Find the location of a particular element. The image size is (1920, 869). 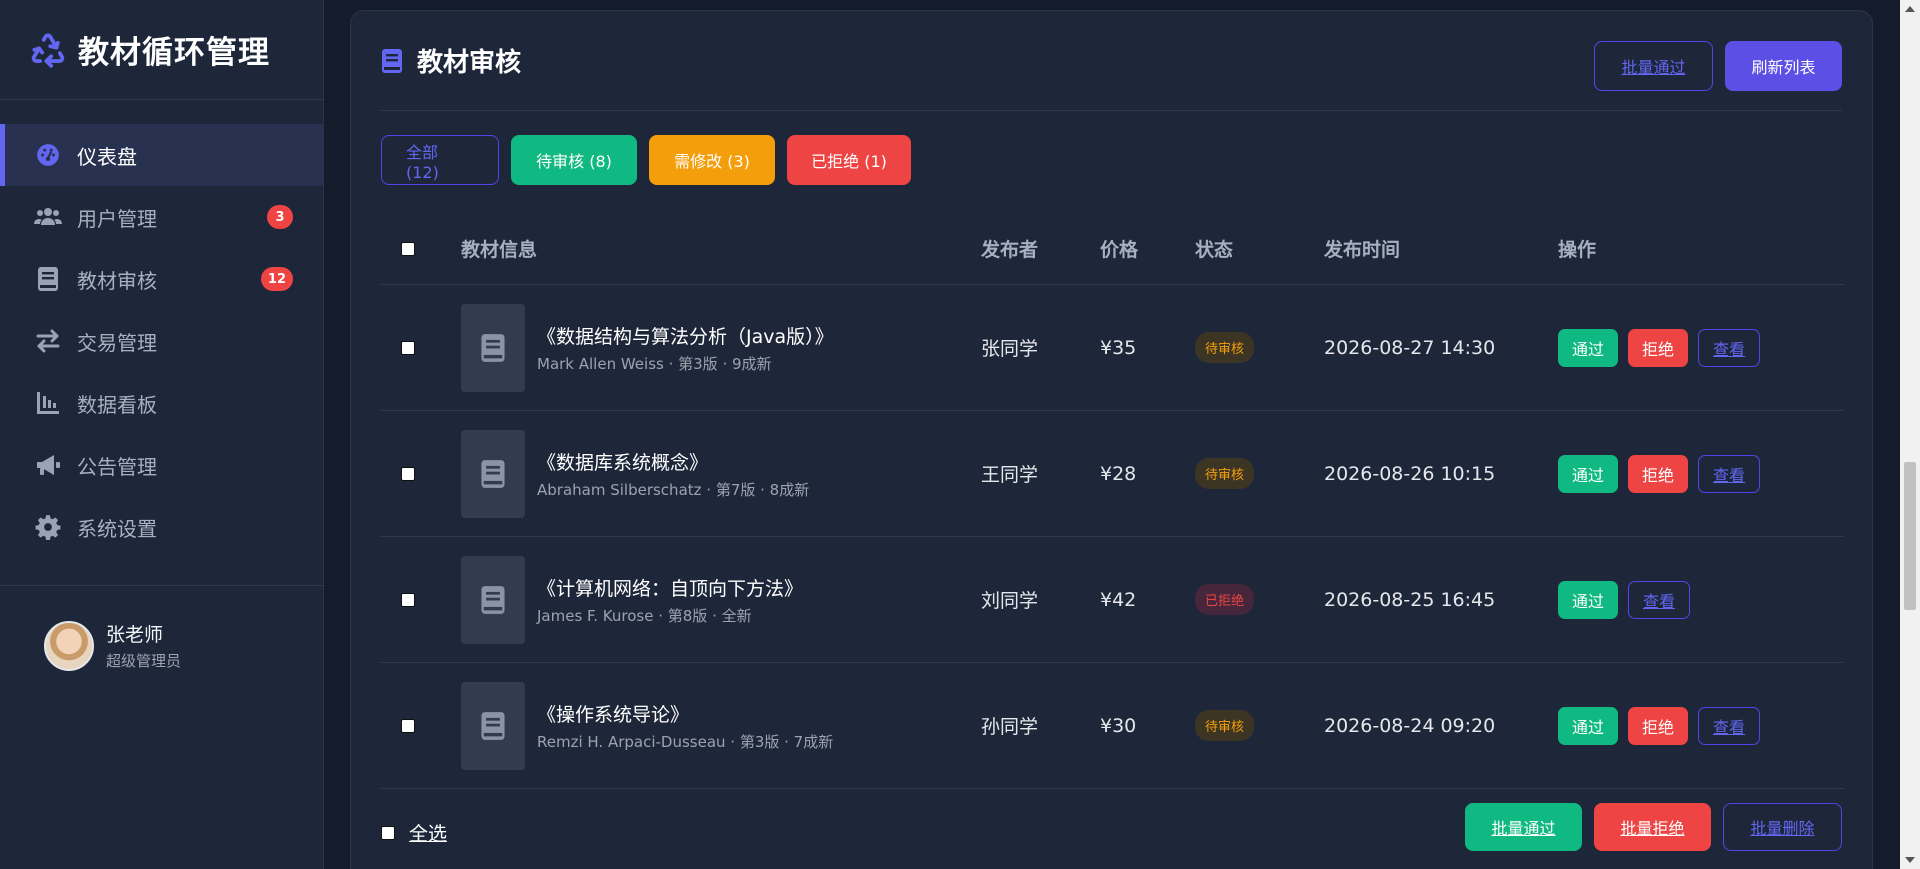

user-profile: 张老师 超级管理员 is located at coordinates (112, 645).